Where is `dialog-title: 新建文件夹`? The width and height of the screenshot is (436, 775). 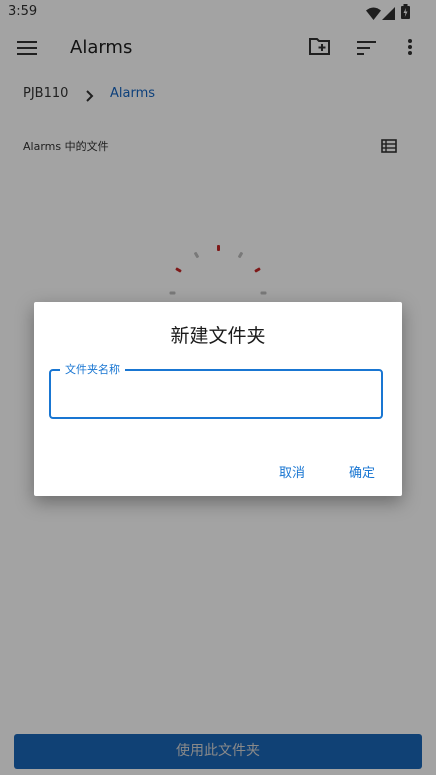 dialog-title: 新建文件夹 is located at coordinates (218, 336).